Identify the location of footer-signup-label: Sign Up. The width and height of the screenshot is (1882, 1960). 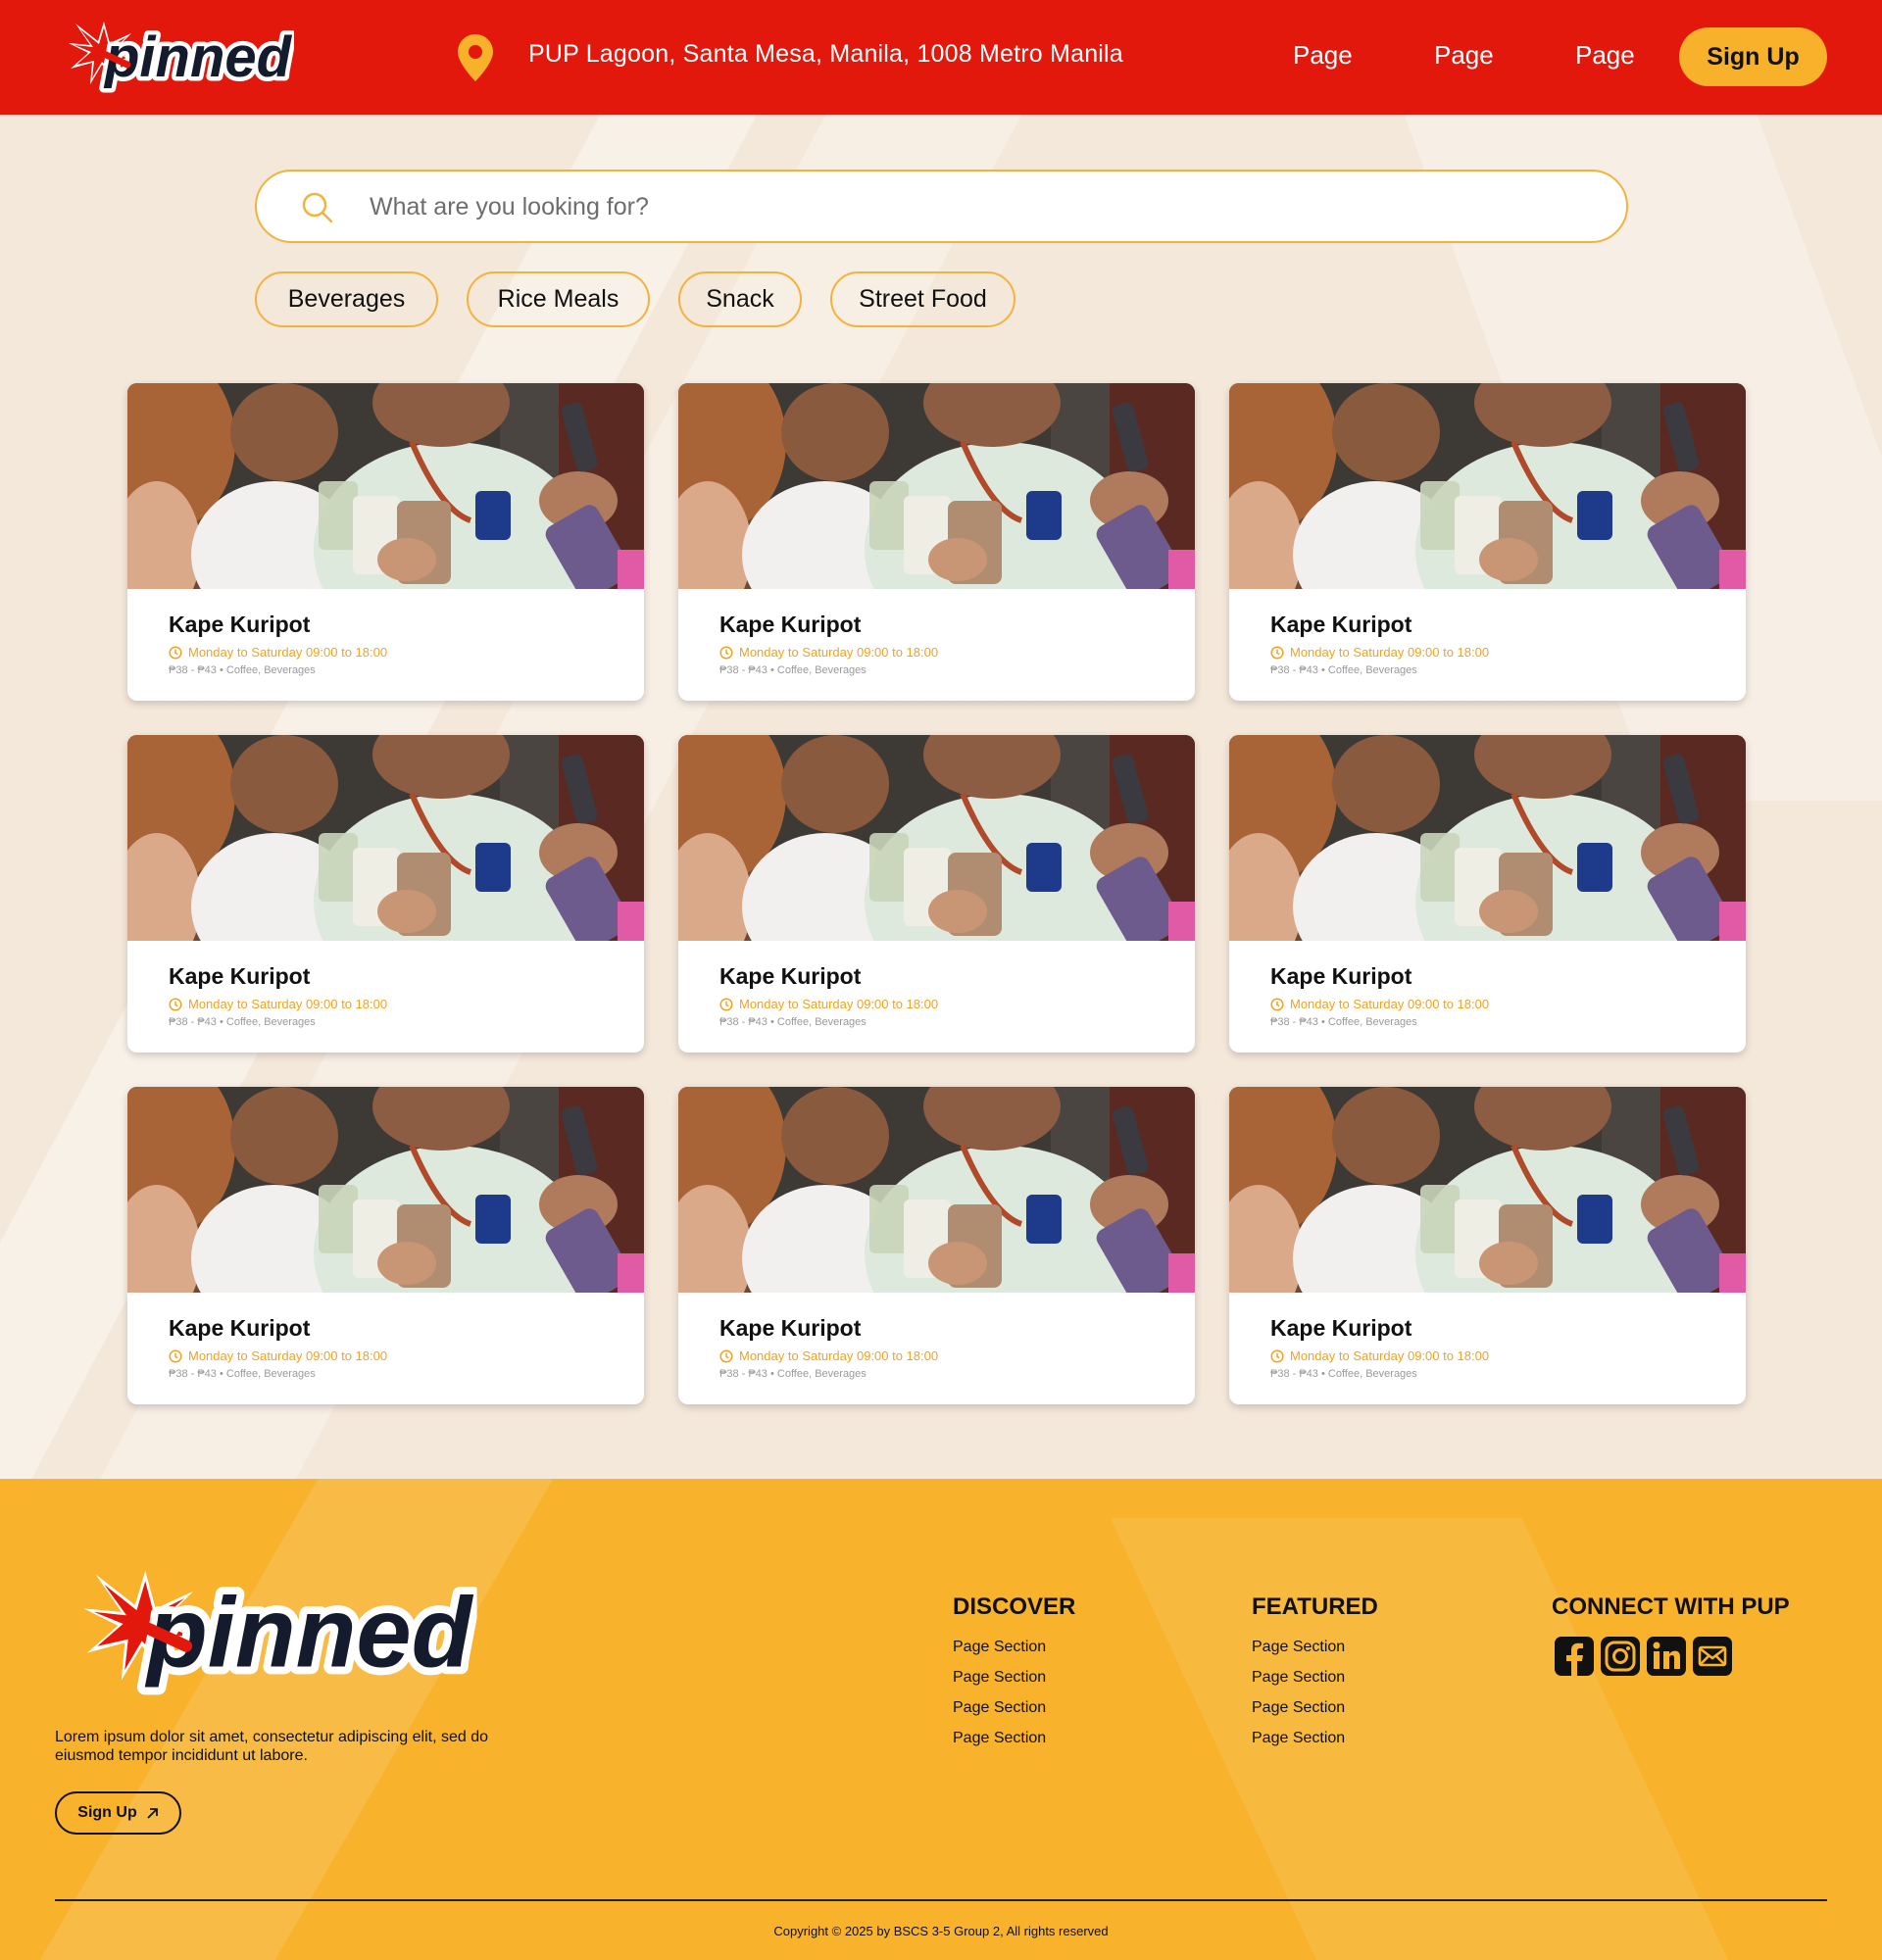
(107, 1812).